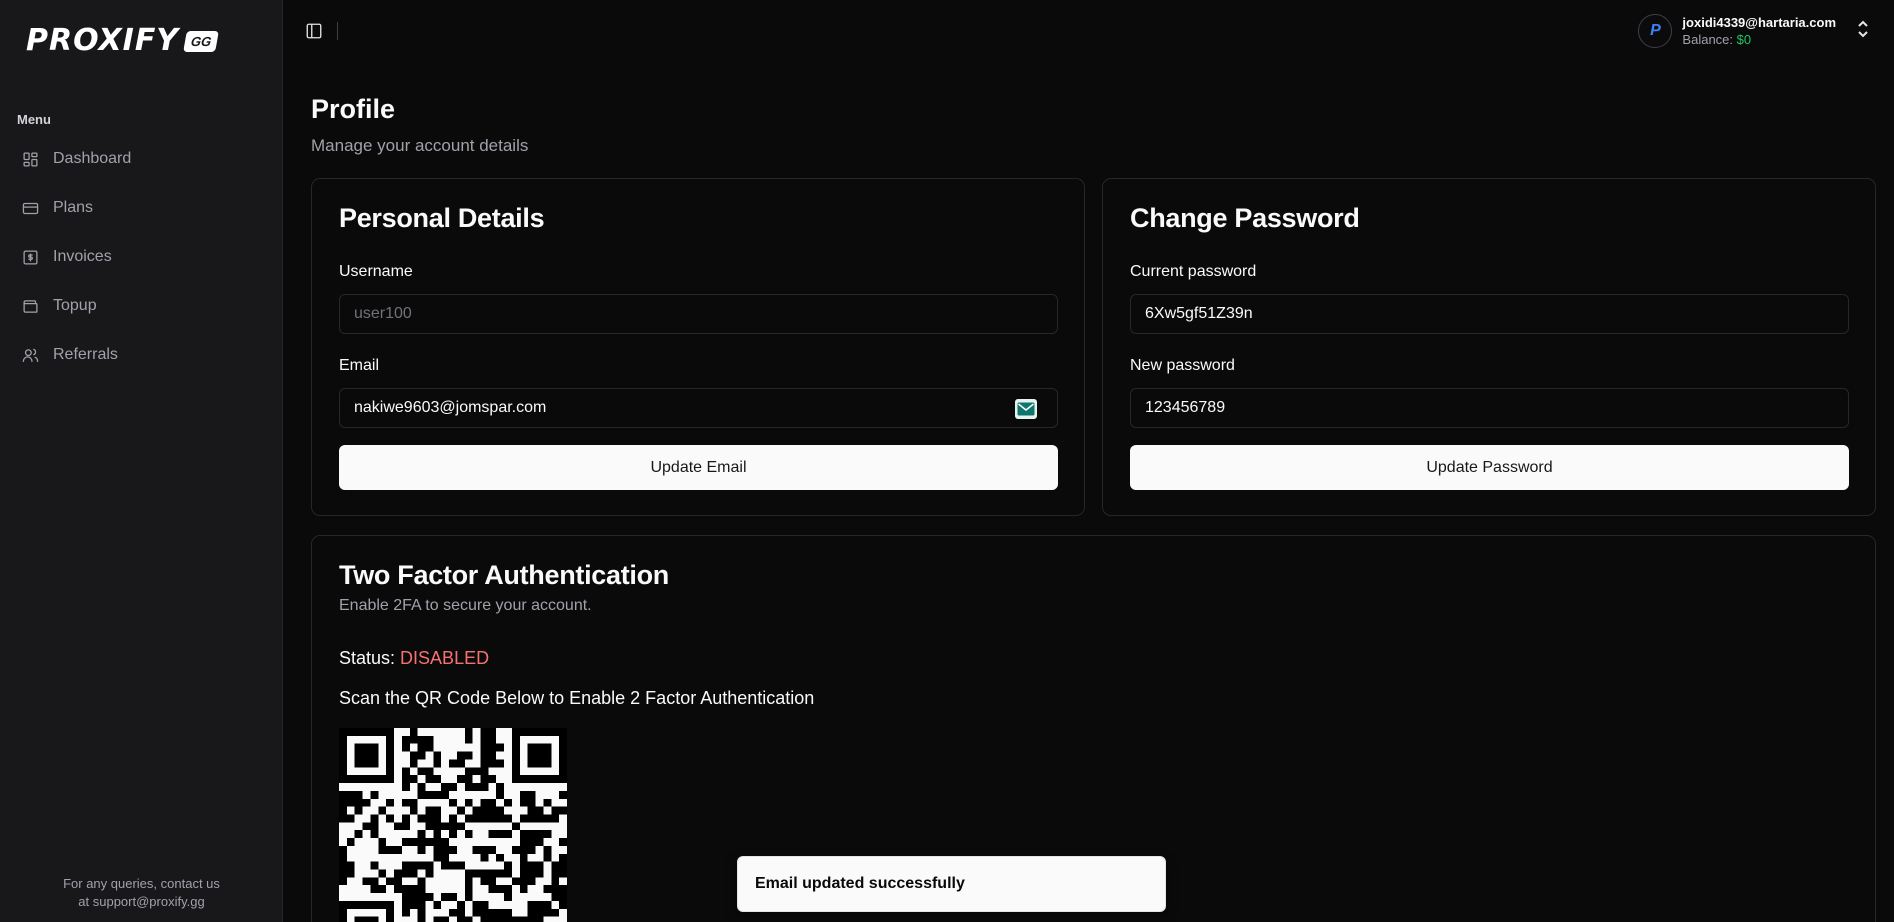 This screenshot has height=922, width=1894. Describe the element at coordinates (1026, 409) in the screenshot. I see `mail-extension-icon` at that location.